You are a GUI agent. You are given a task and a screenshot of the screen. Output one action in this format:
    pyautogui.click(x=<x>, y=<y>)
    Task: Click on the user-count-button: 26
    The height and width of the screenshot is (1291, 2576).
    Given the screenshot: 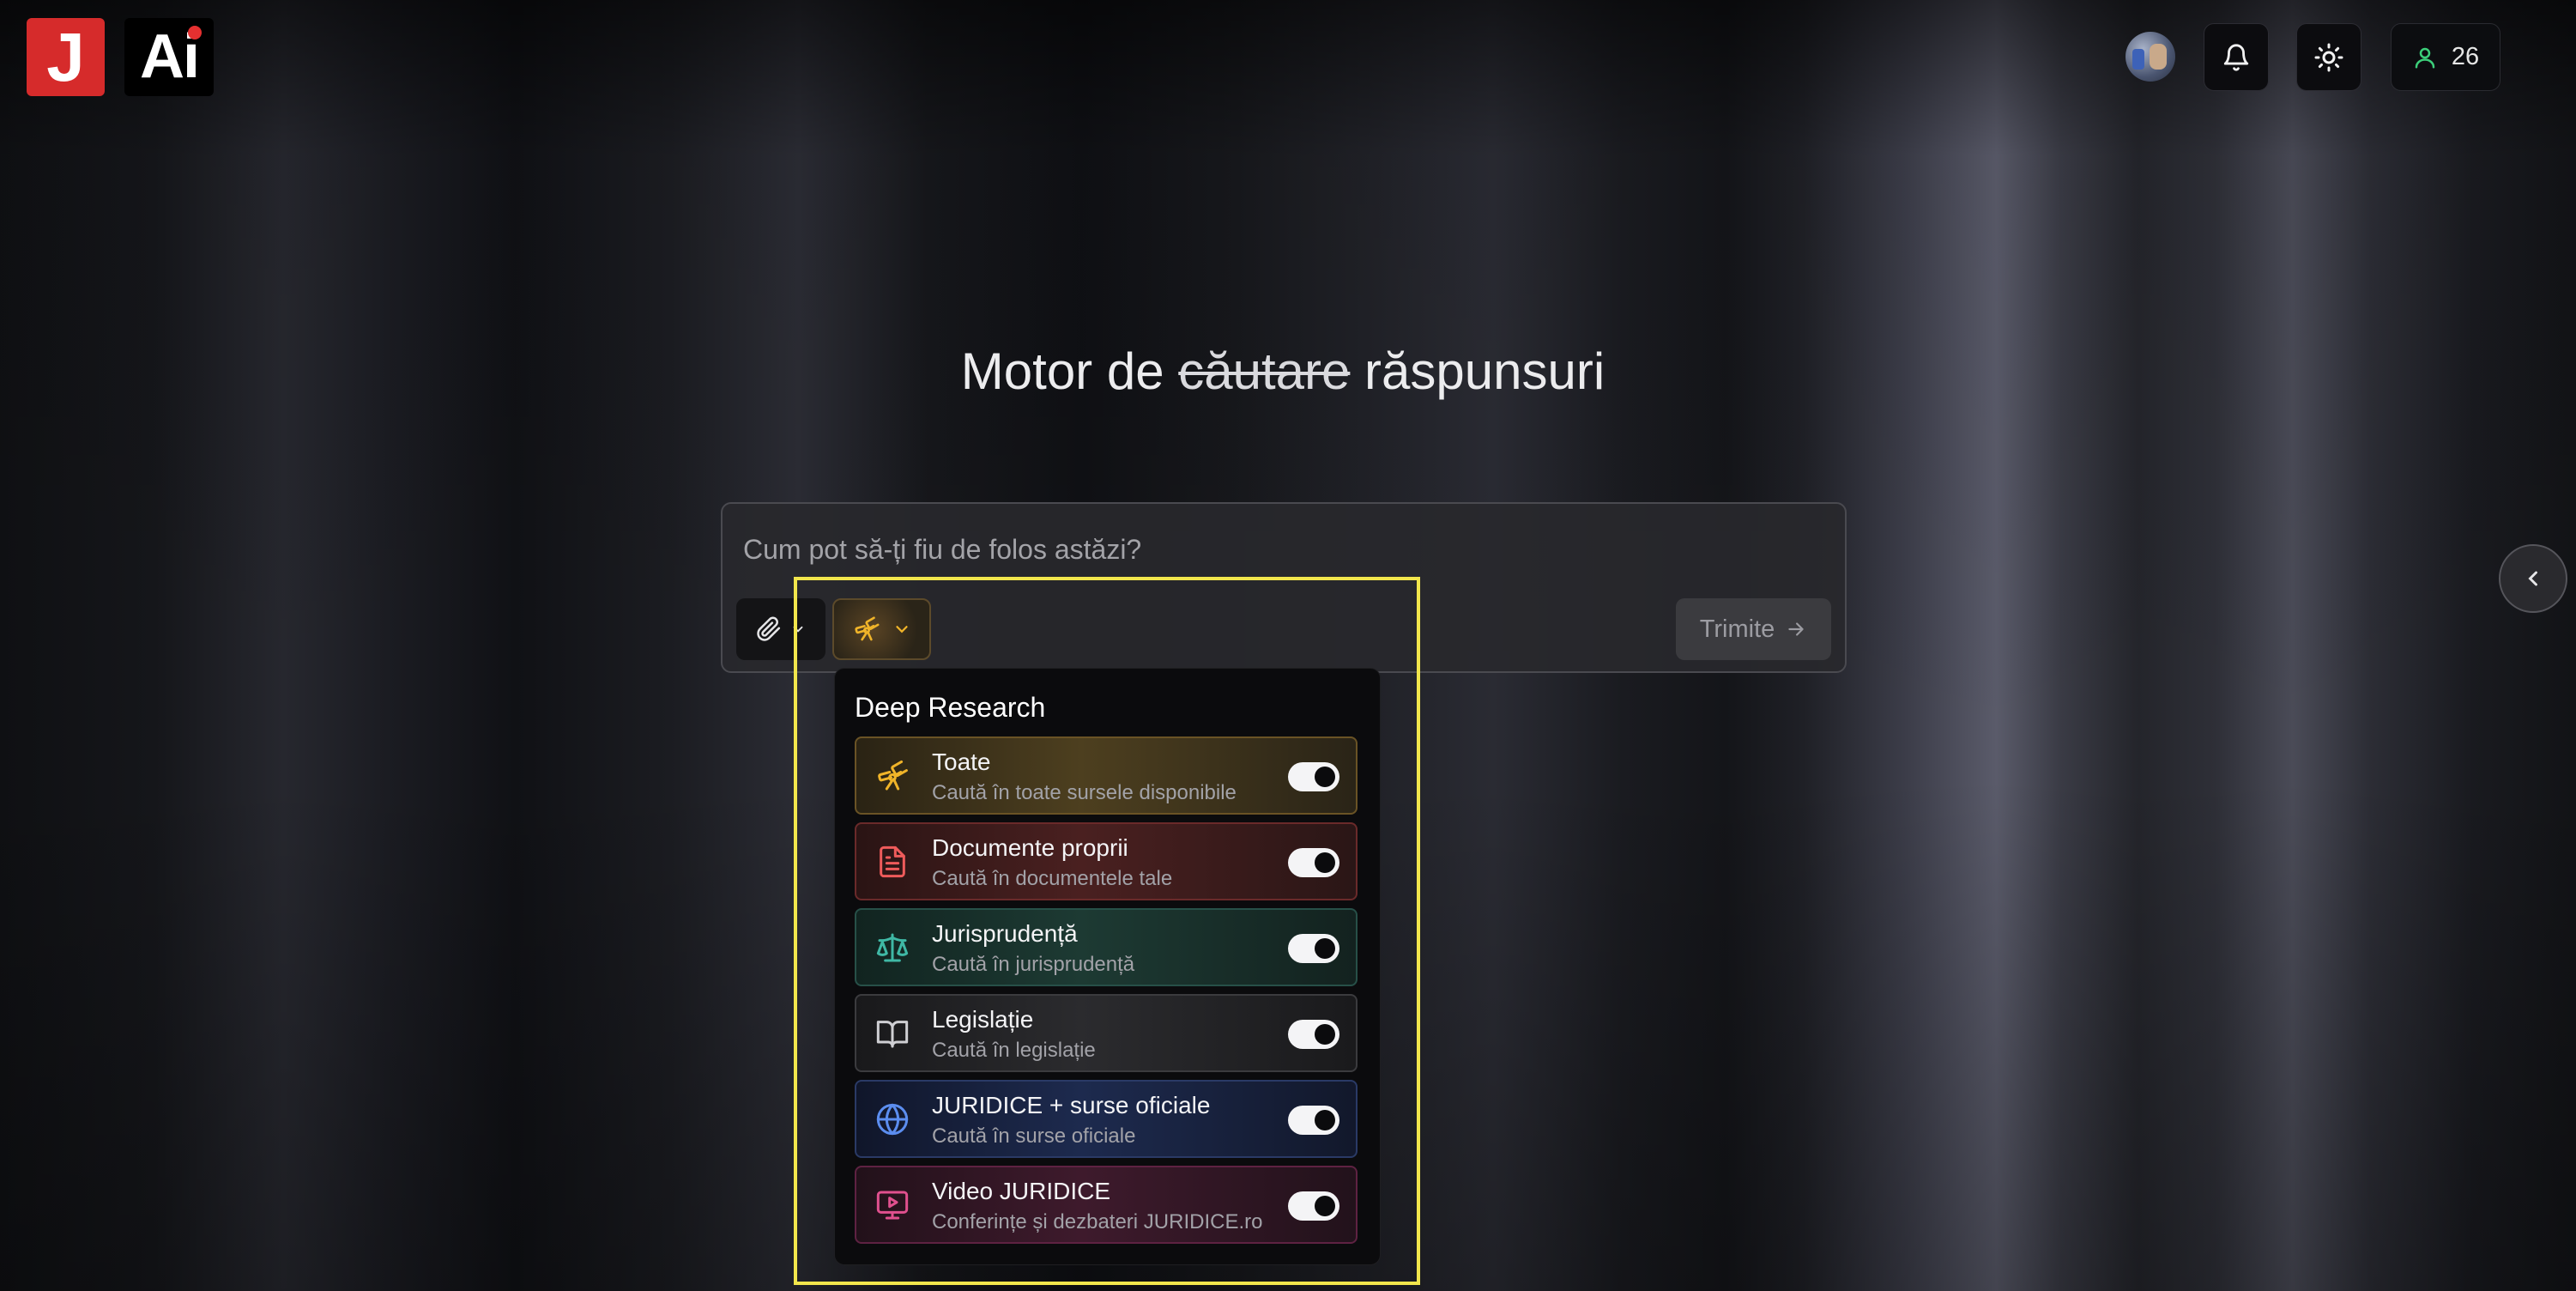 What is the action you would take?
    pyautogui.click(x=2445, y=57)
    